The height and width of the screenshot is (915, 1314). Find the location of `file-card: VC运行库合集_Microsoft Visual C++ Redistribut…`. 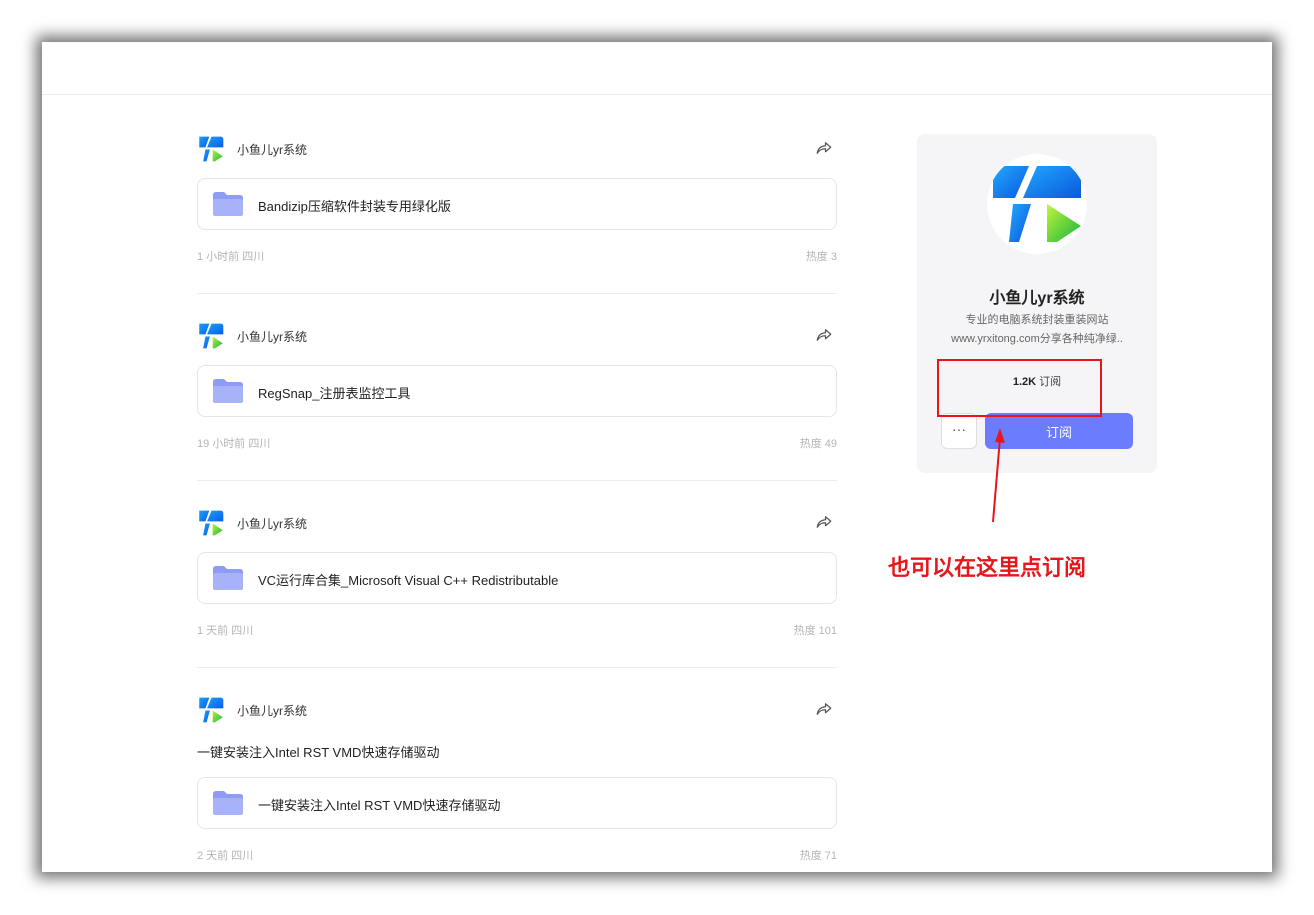

file-card: VC运行库合集_Microsoft Visual C++ Redistribut… is located at coordinates (517, 578).